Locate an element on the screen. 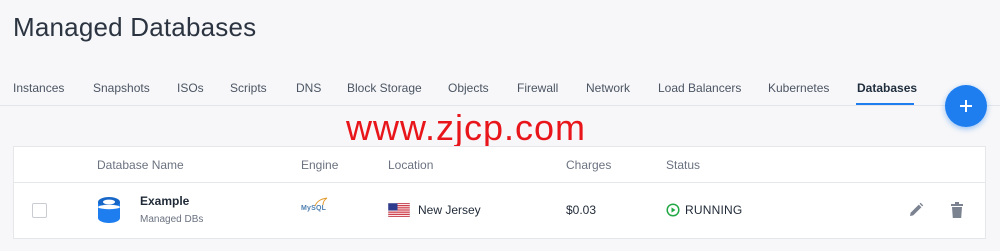 Image resolution: width=1000 pixels, height=251 pixels. mysql-logo-icon: MySQL is located at coordinates (314, 204).